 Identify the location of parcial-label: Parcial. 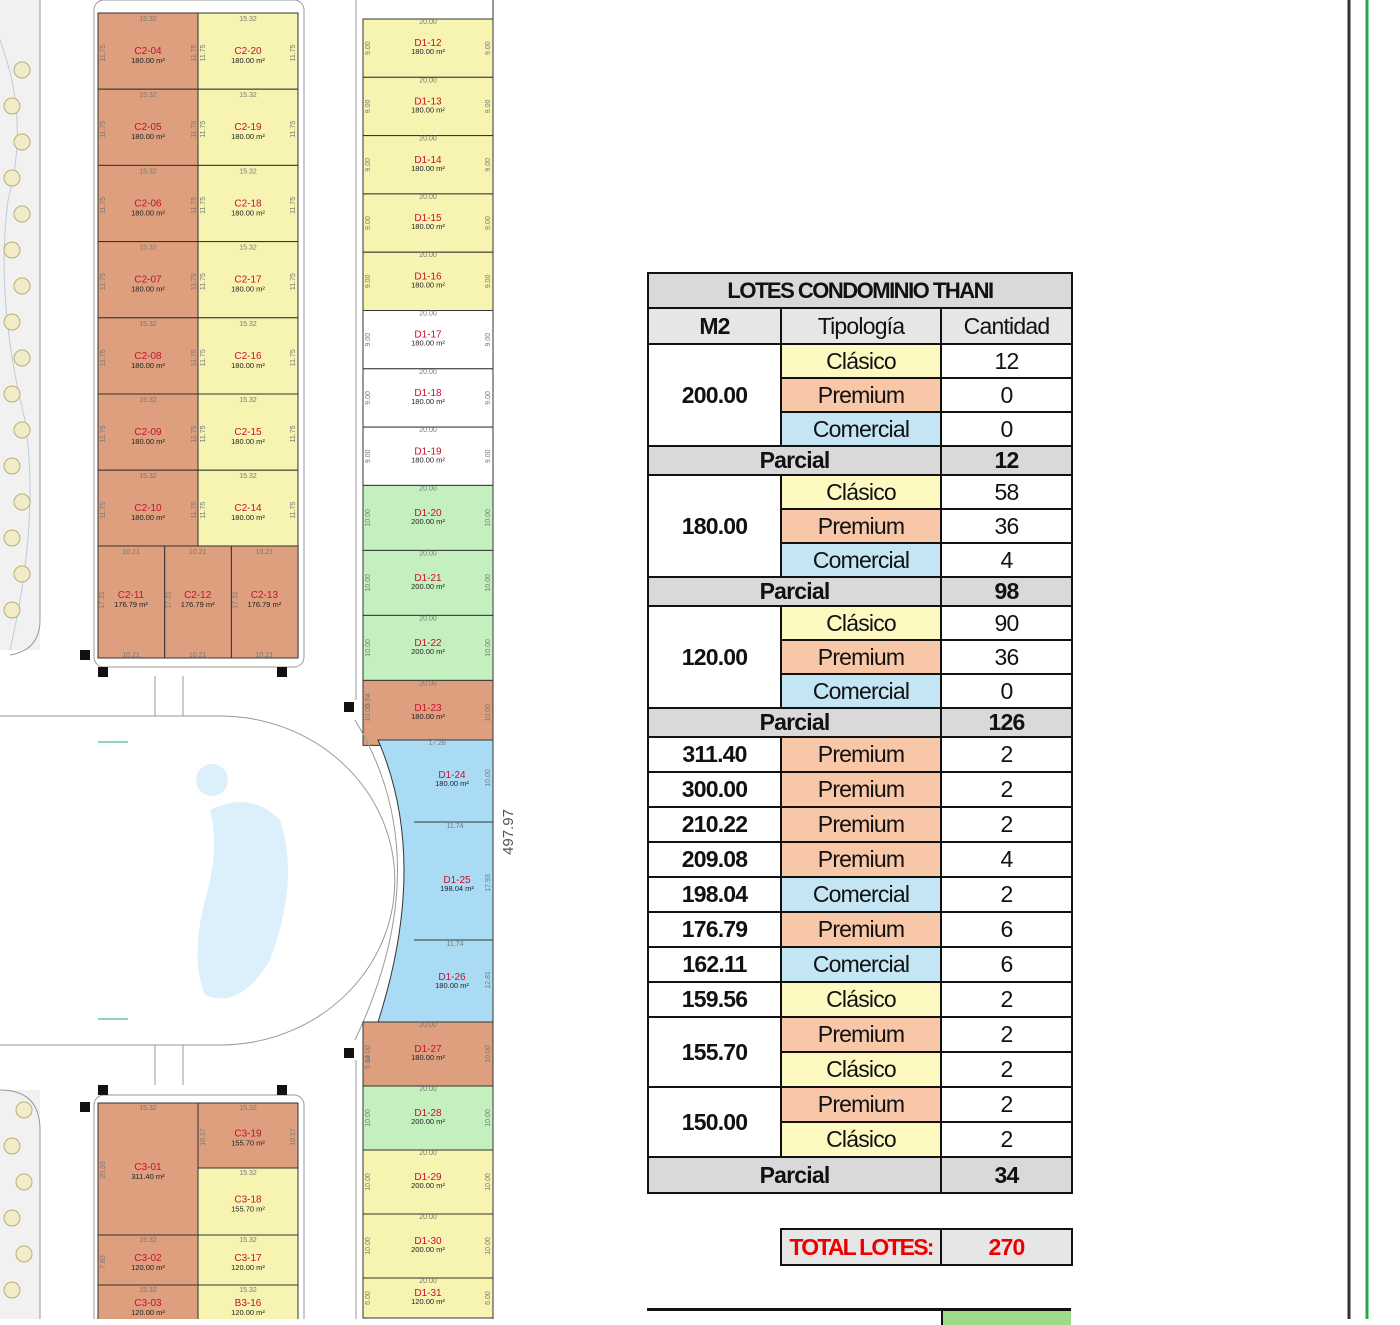
(794, 722).